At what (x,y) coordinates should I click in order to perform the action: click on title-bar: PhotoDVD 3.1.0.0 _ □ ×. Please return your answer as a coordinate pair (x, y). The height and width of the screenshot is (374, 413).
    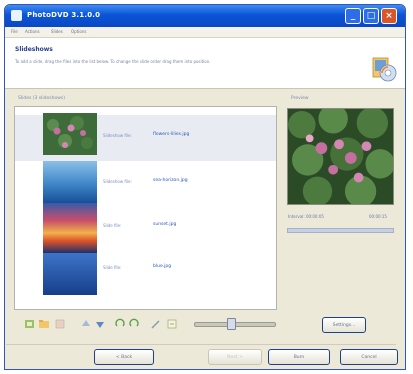
    Looking at the image, I should click on (205, 16).